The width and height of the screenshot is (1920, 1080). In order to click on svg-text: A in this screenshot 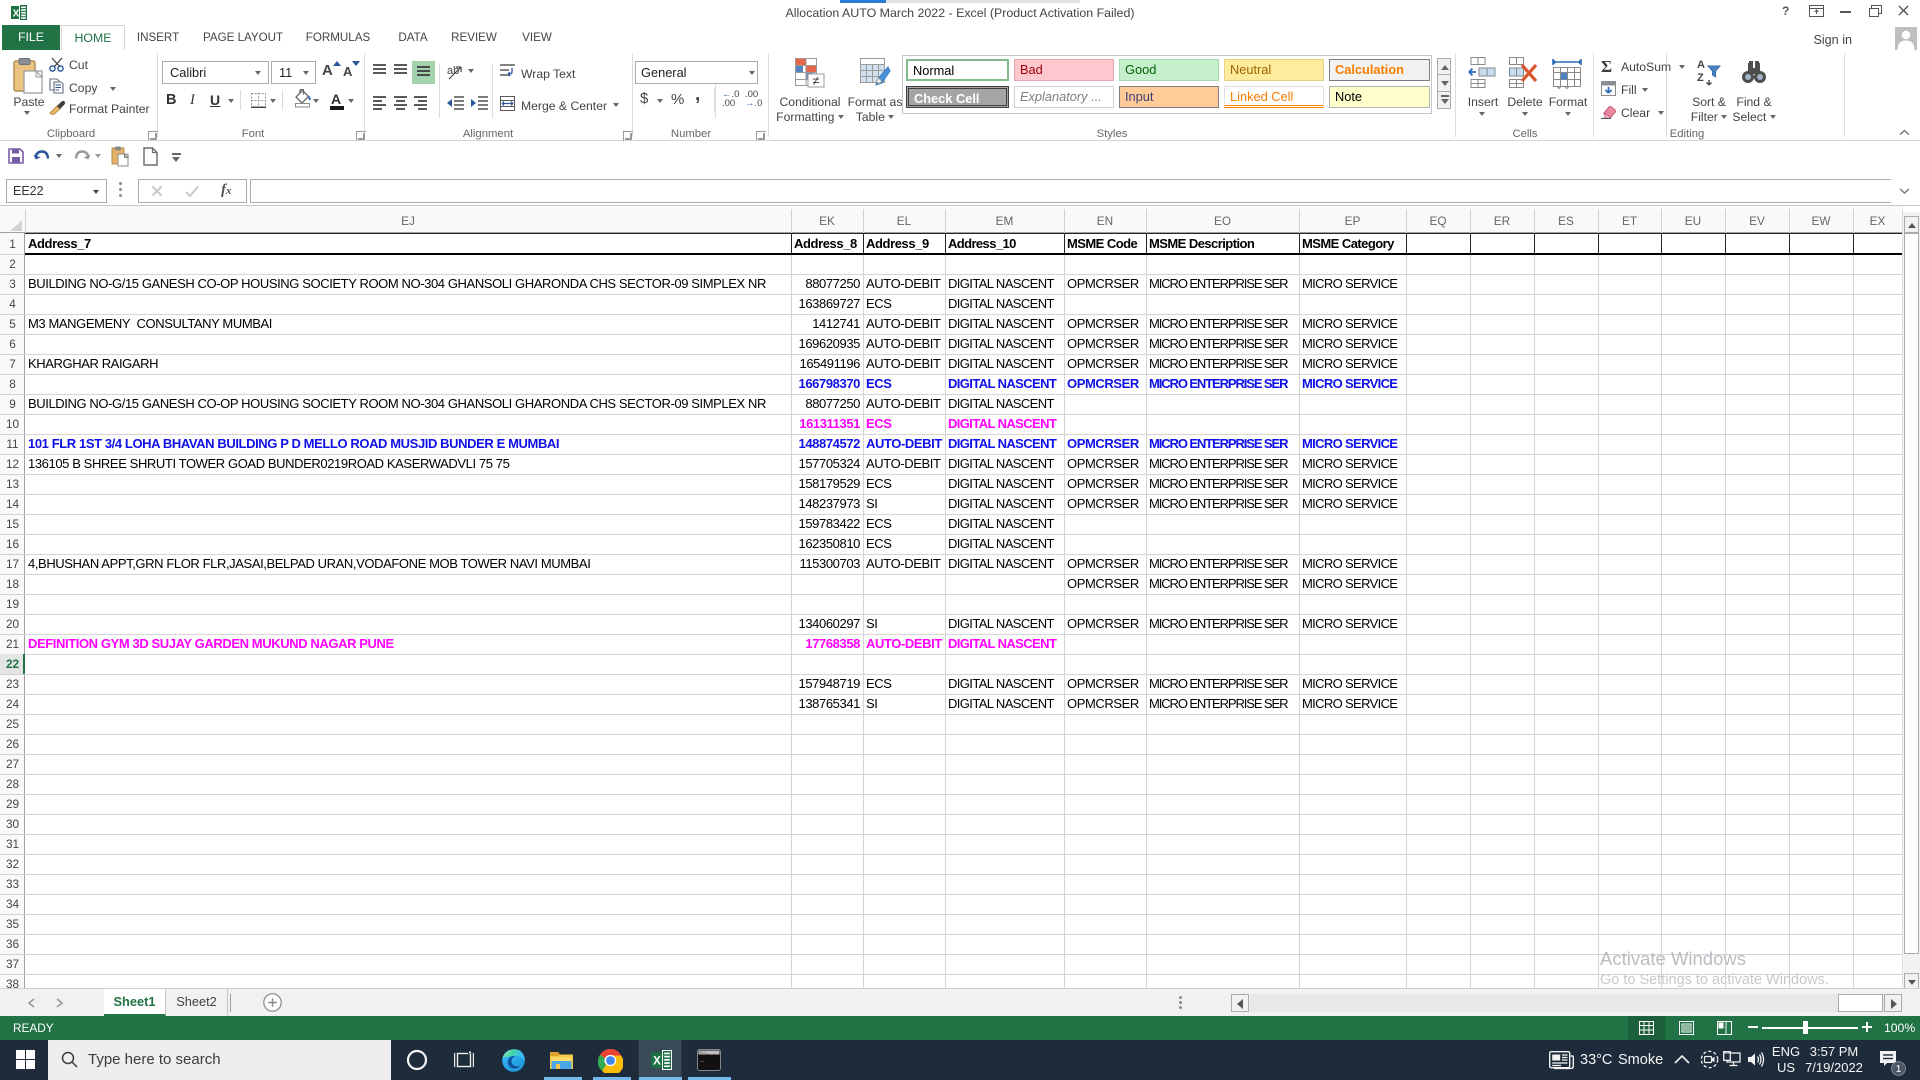, I will do `click(1701, 65)`.